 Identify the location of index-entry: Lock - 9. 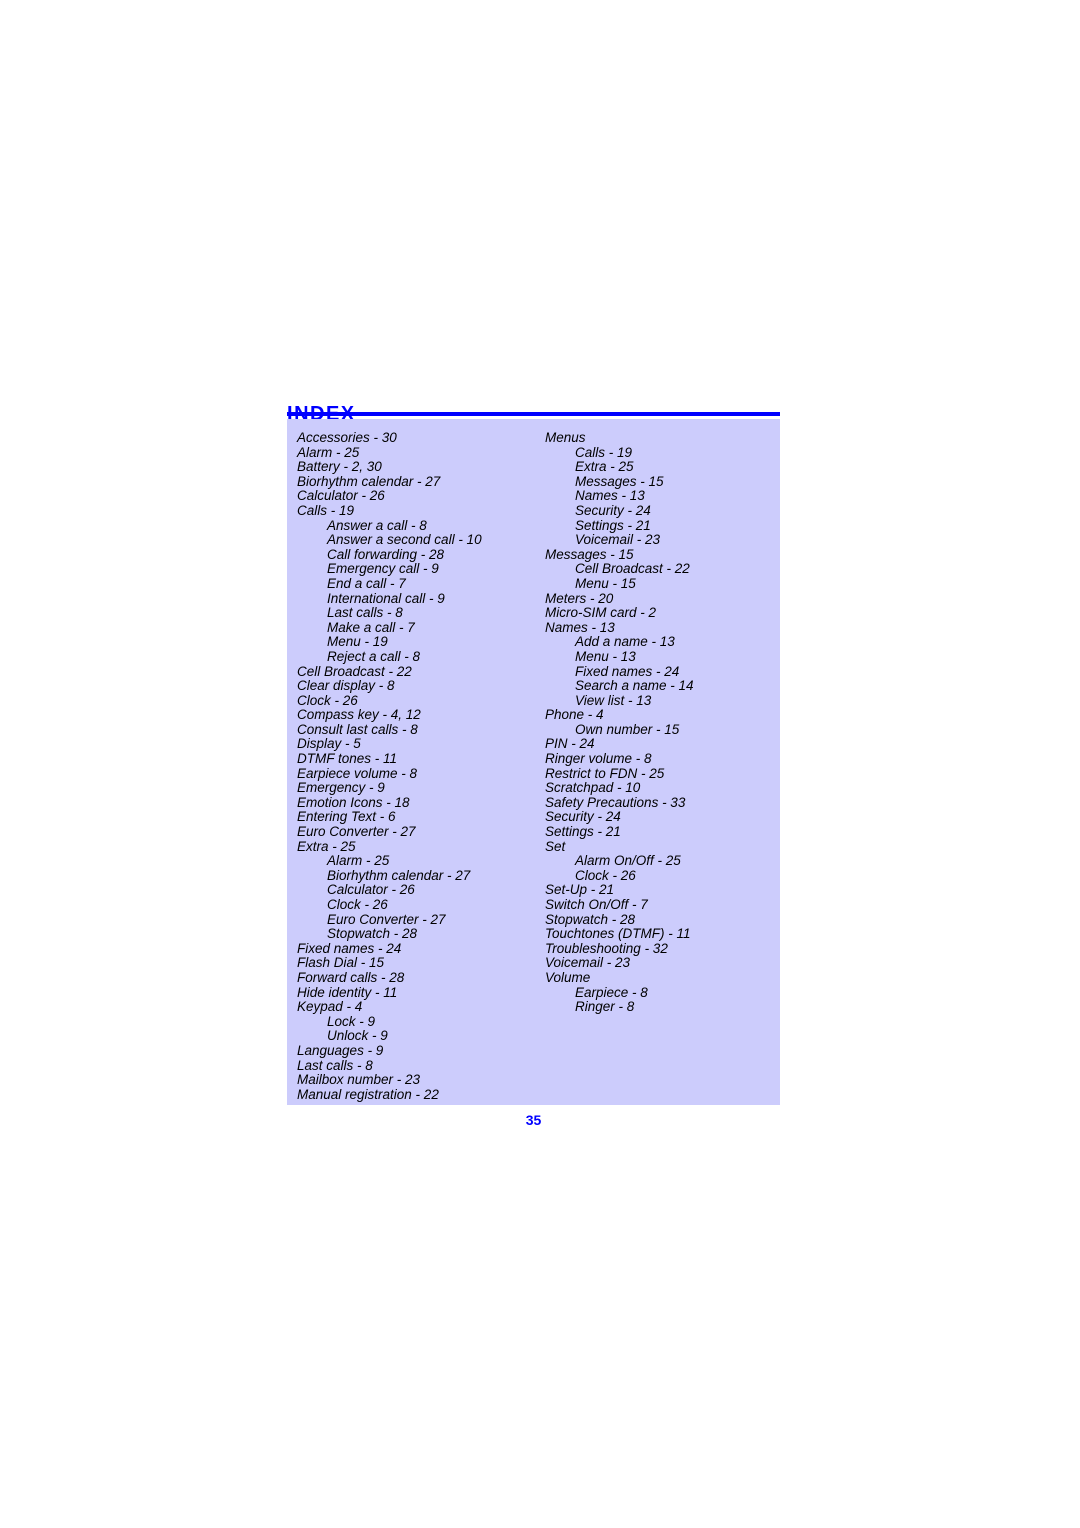
(351, 1021).